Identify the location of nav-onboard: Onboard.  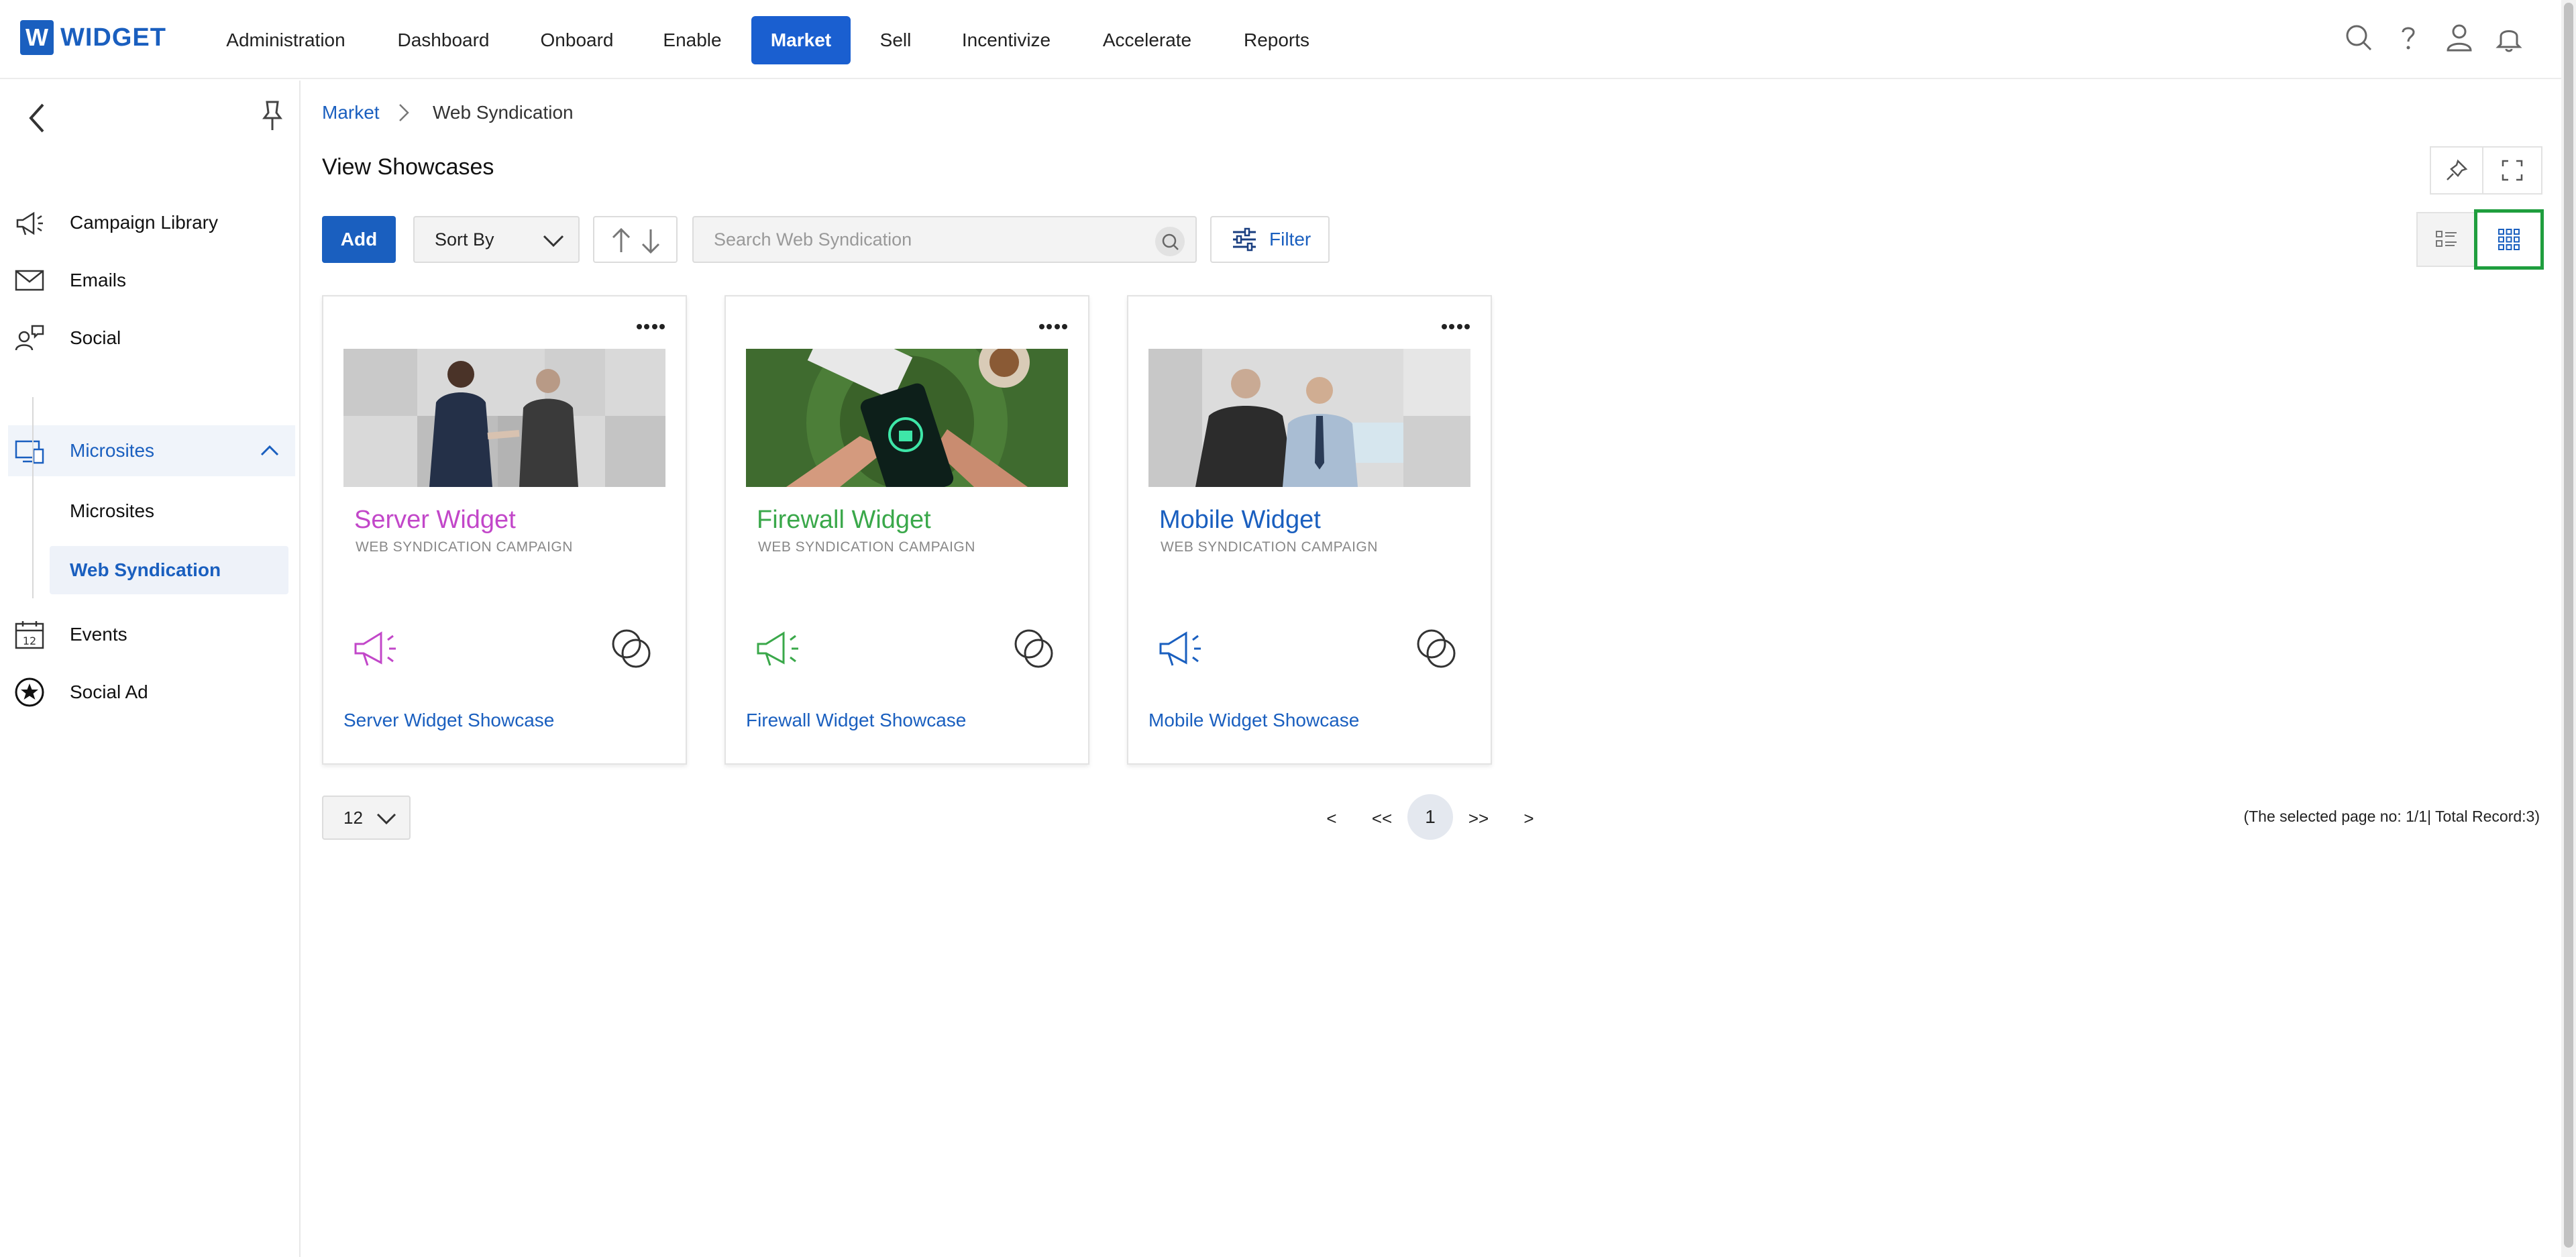
(577, 40).